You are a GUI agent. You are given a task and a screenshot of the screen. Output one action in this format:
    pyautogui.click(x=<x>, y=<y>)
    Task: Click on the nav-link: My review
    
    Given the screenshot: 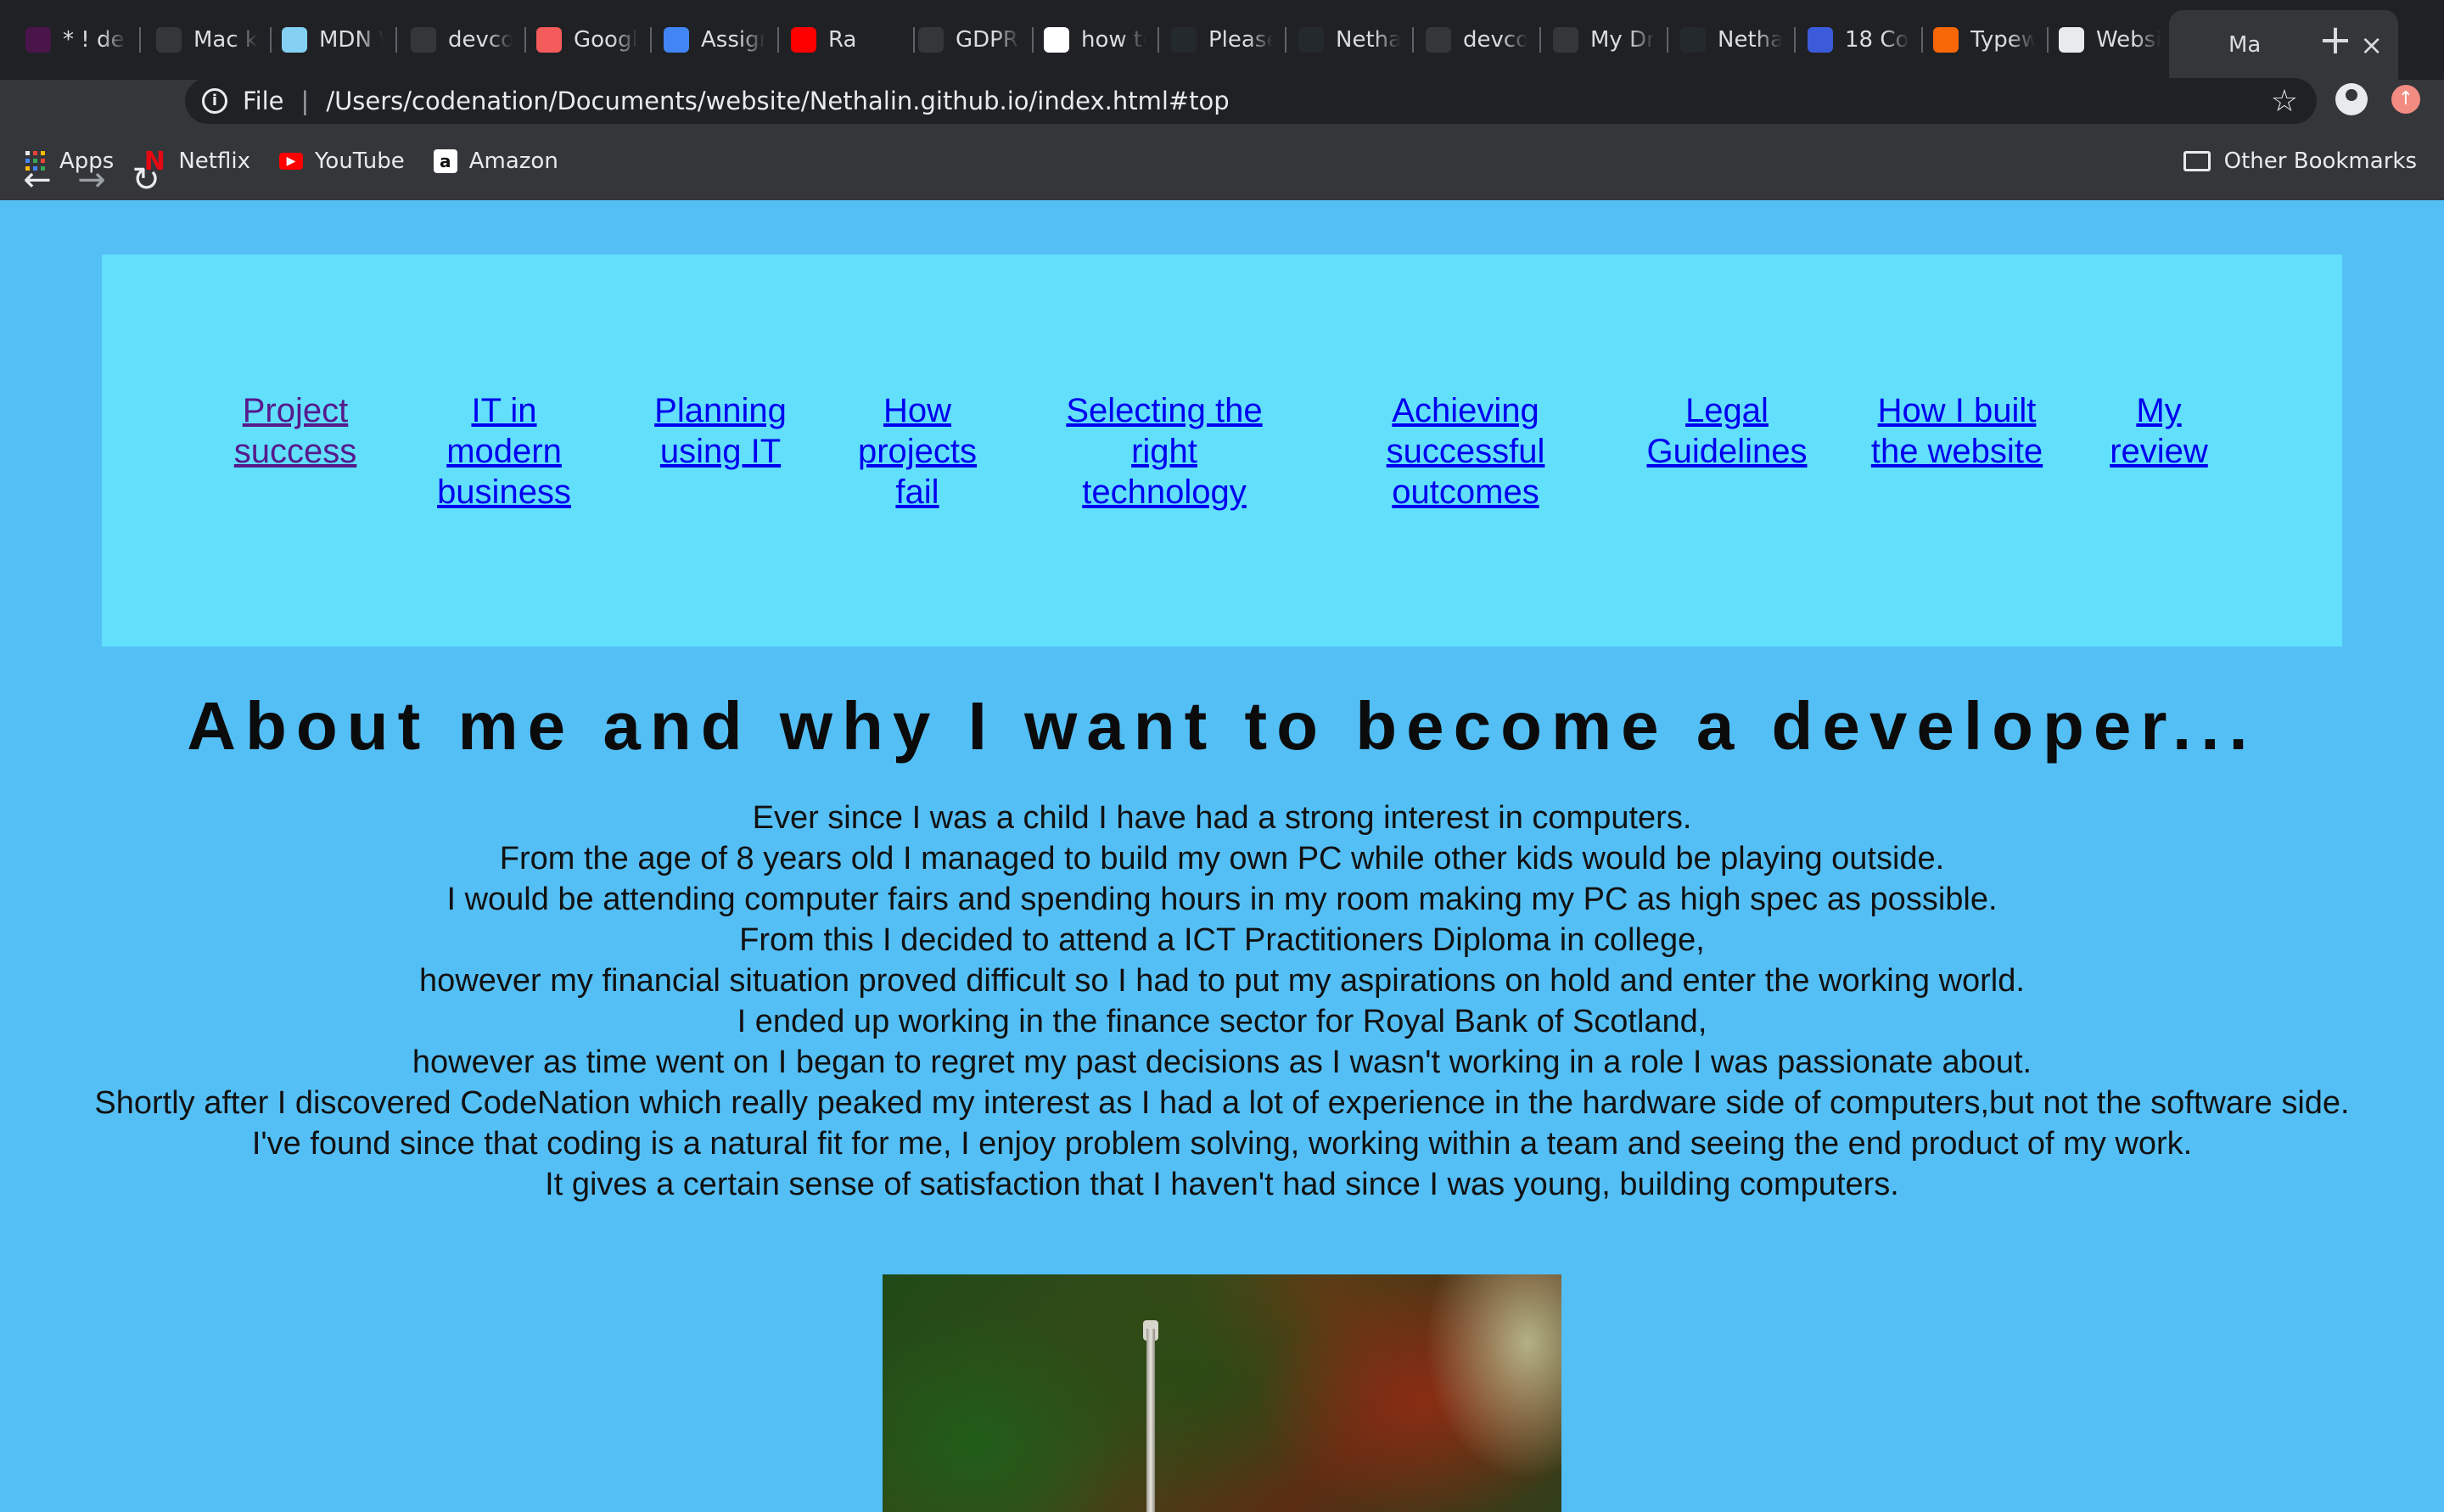 What is the action you would take?
    pyautogui.click(x=2159, y=431)
    